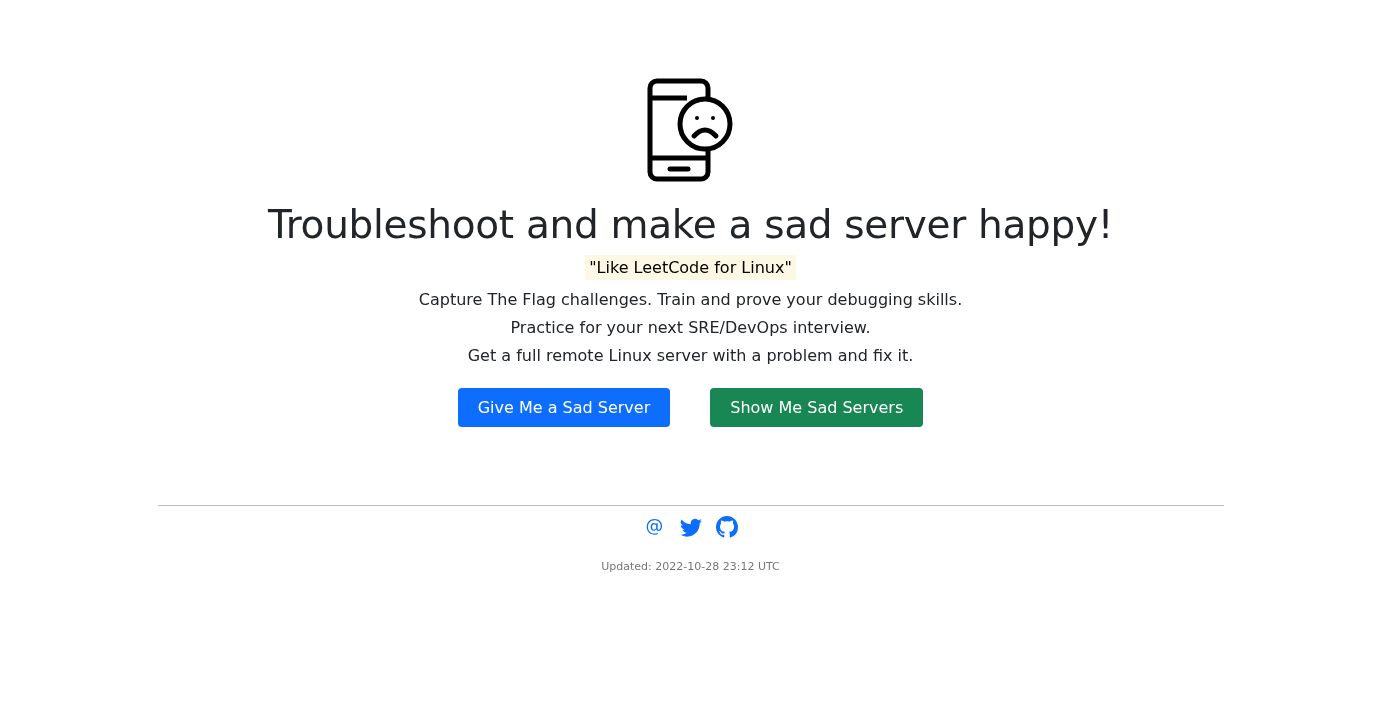  Describe the element at coordinates (690, 527) in the screenshot. I see `bird-icon` at that location.